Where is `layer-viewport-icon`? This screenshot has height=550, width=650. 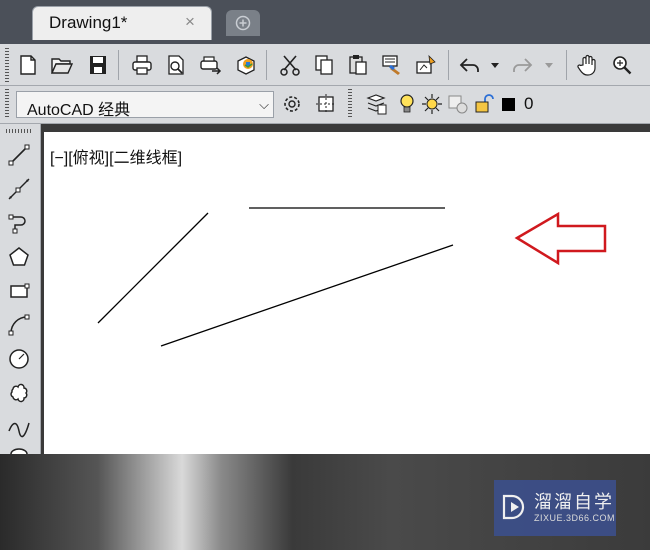 layer-viewport-icon is located at coordinates (458, 104).